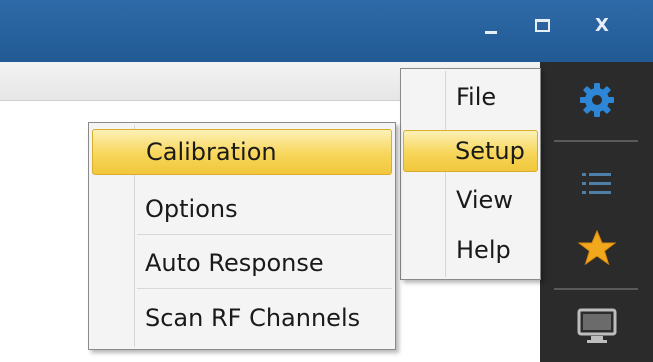 The image size is (653, 362). I want to click on menu-item-setup: Setup, so click(470, 151).